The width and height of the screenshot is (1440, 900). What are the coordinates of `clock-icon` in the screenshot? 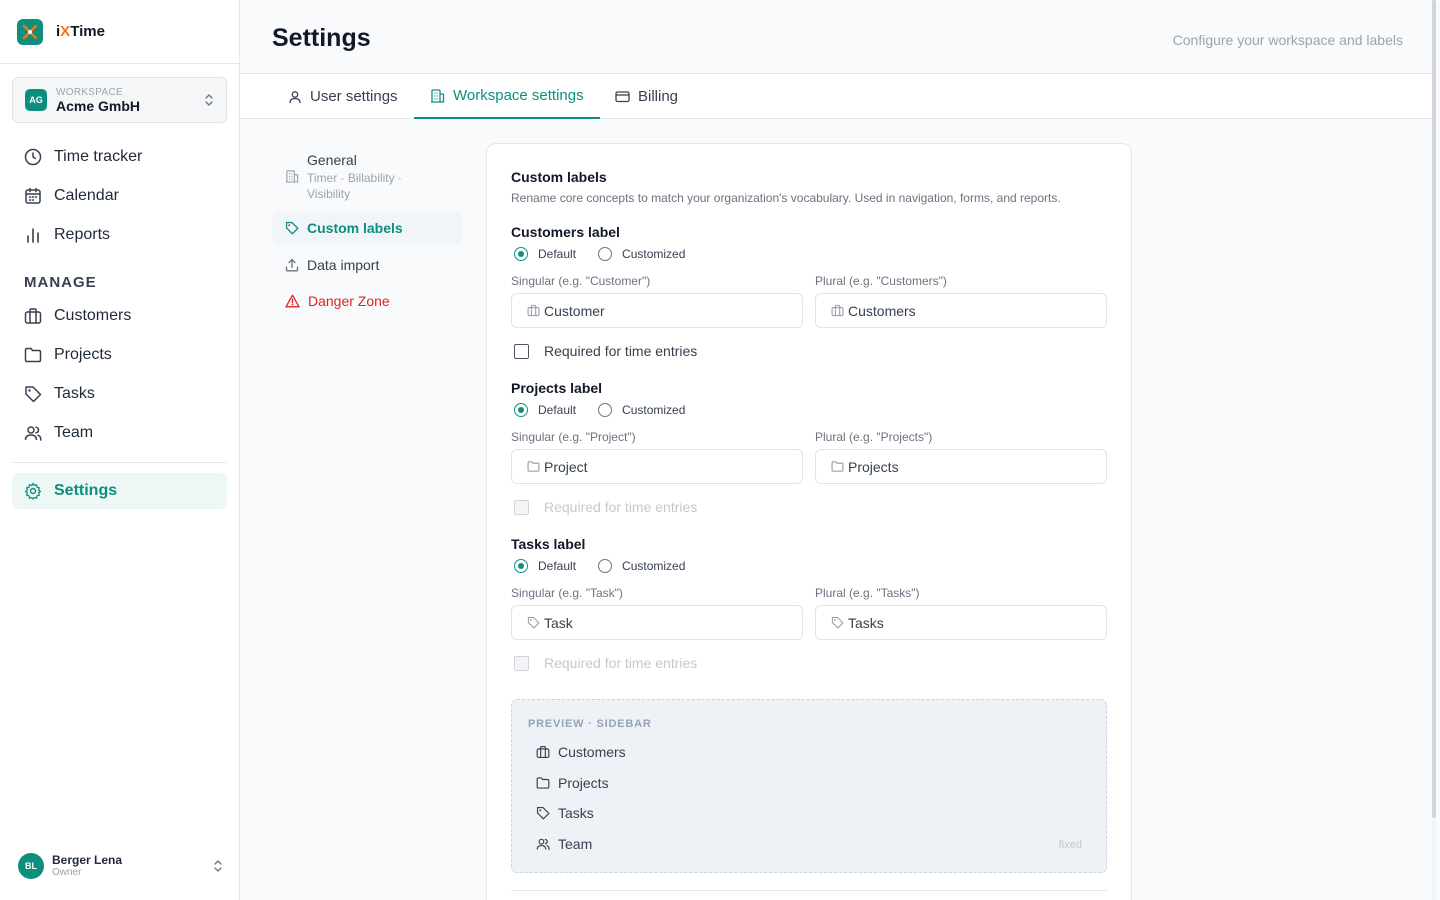 It's located at (33, 157).